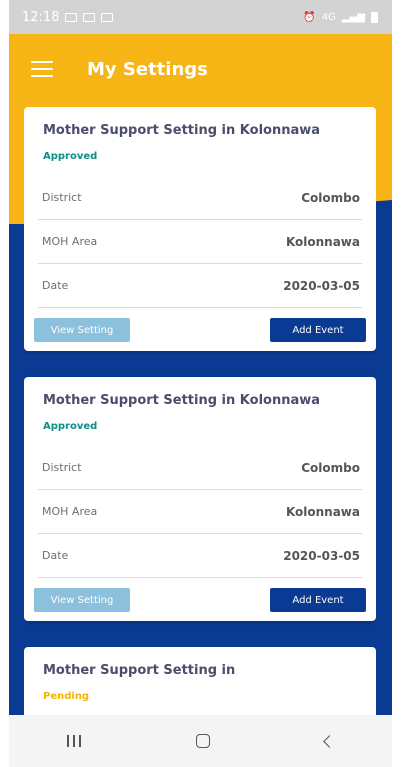 The height and width of the screenshot is (767, 401). Describe the element at coordinates (330, 741) in the screenshot. I see `back-icon` at that location.